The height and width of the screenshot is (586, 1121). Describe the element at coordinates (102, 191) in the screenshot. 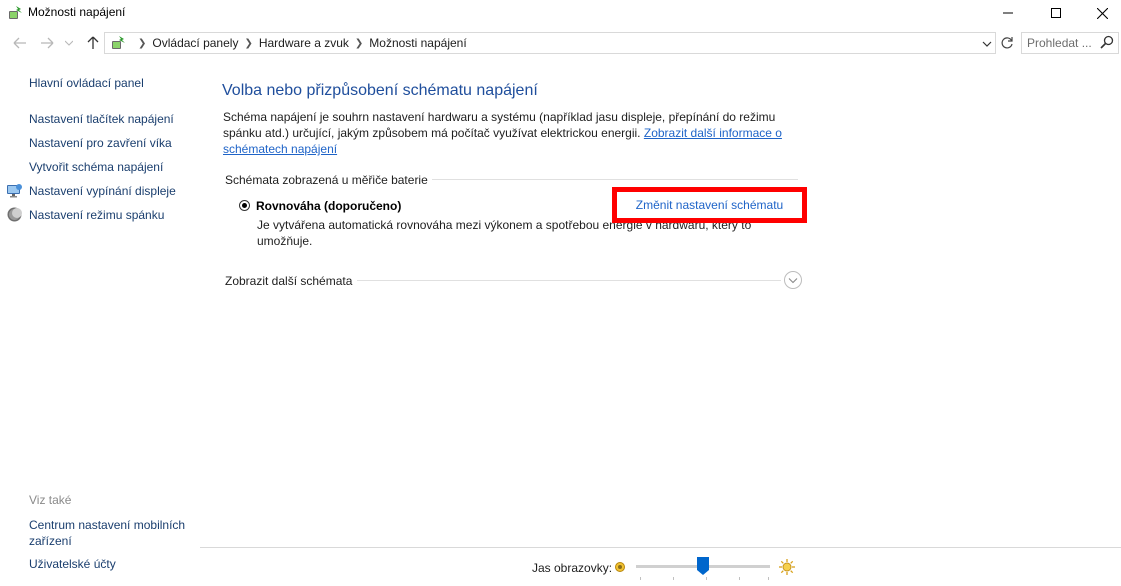

I see `sidebar-item-display-off: Nastavení vypínání displeje` at that location.